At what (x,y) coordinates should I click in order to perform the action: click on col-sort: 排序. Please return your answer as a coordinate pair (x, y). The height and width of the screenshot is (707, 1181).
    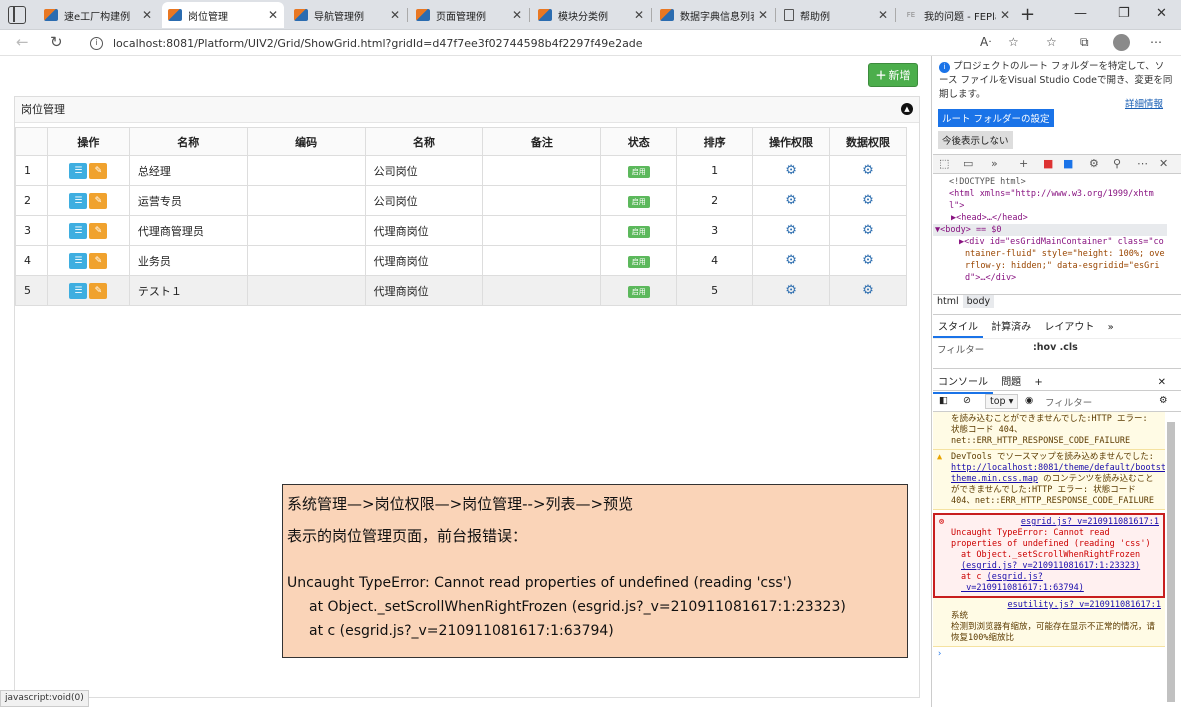
    Looking at the image, I should click on (715, 141).